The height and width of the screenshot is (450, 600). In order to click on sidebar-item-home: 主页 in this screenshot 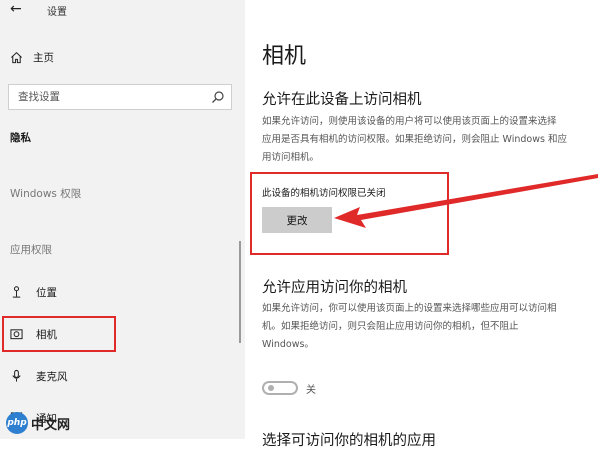, I will do `click(32, 57)`.